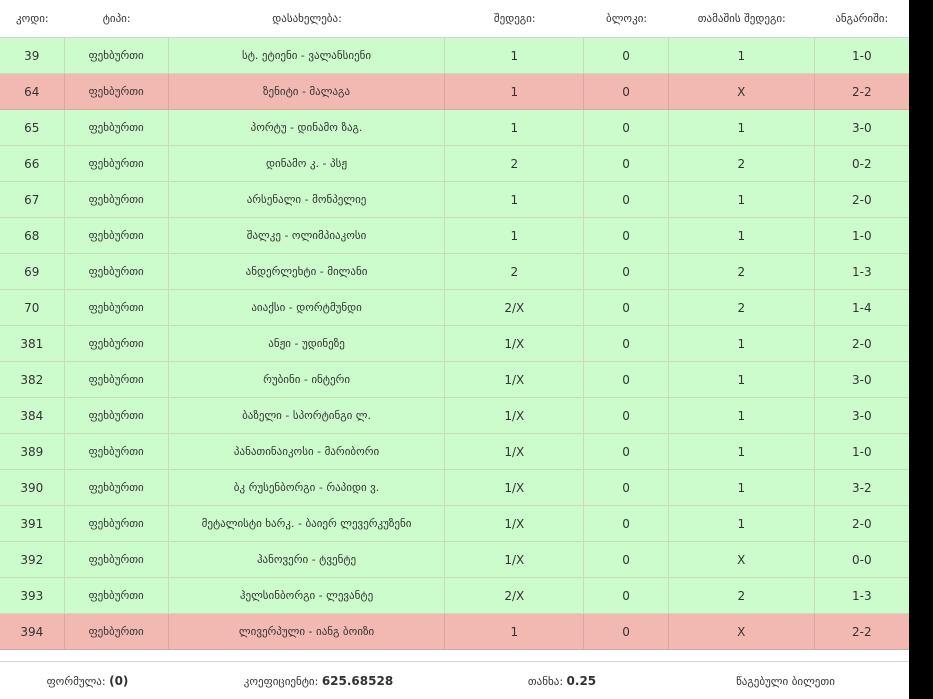 Image resolution: width=933 pixels, height=699 pixels. I want to click on ticket-status: წაგებული ბილეთი, so click(785, 681).